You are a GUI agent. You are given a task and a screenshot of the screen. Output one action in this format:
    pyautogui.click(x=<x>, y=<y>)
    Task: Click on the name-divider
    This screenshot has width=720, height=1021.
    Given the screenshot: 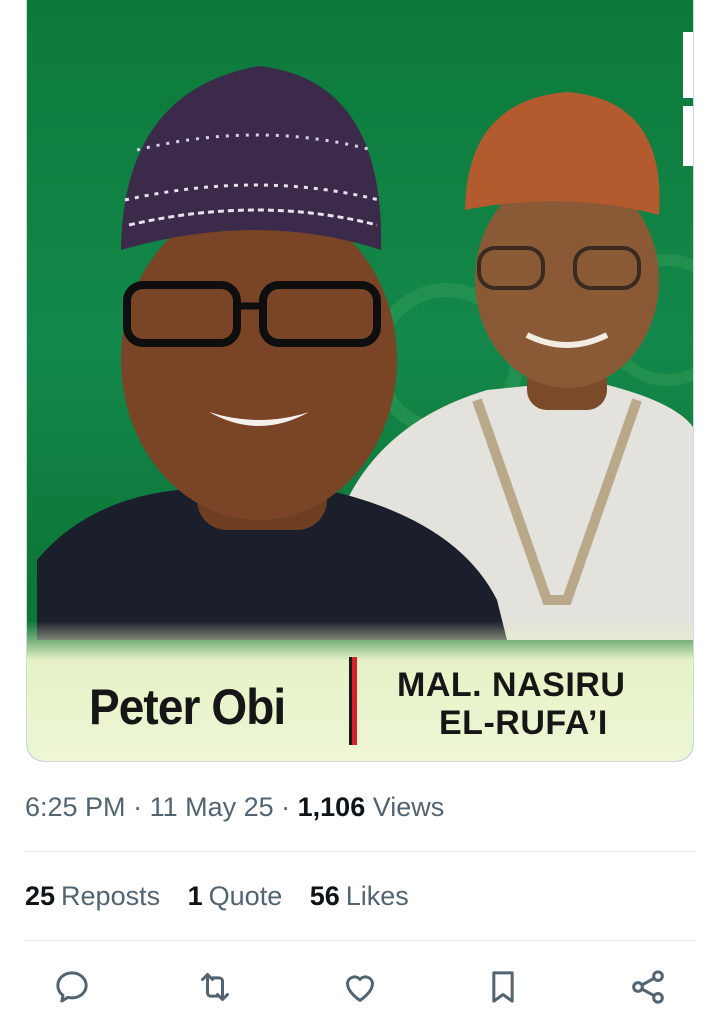 What is the action you would take?
    pyautogui.click(x=353, y=701)
    